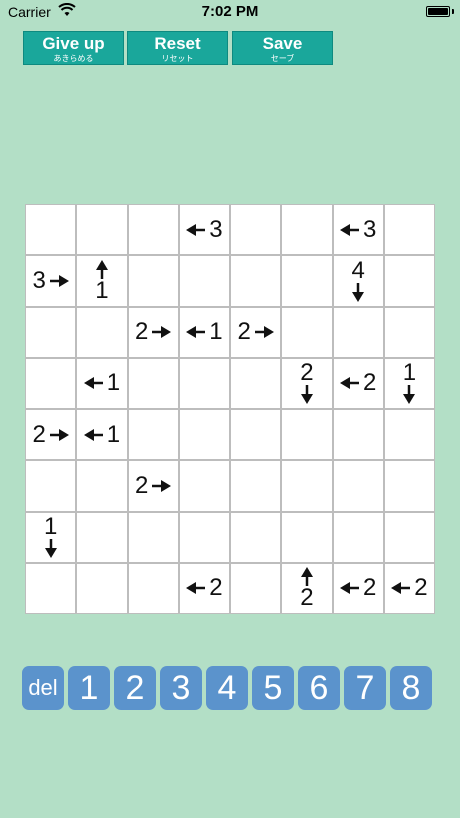 This screenshot has width=460, height=818. What do you see at coordinates (453, 11) in the screenshot?
I see `battery-tip` at bounding box center [453, 11].